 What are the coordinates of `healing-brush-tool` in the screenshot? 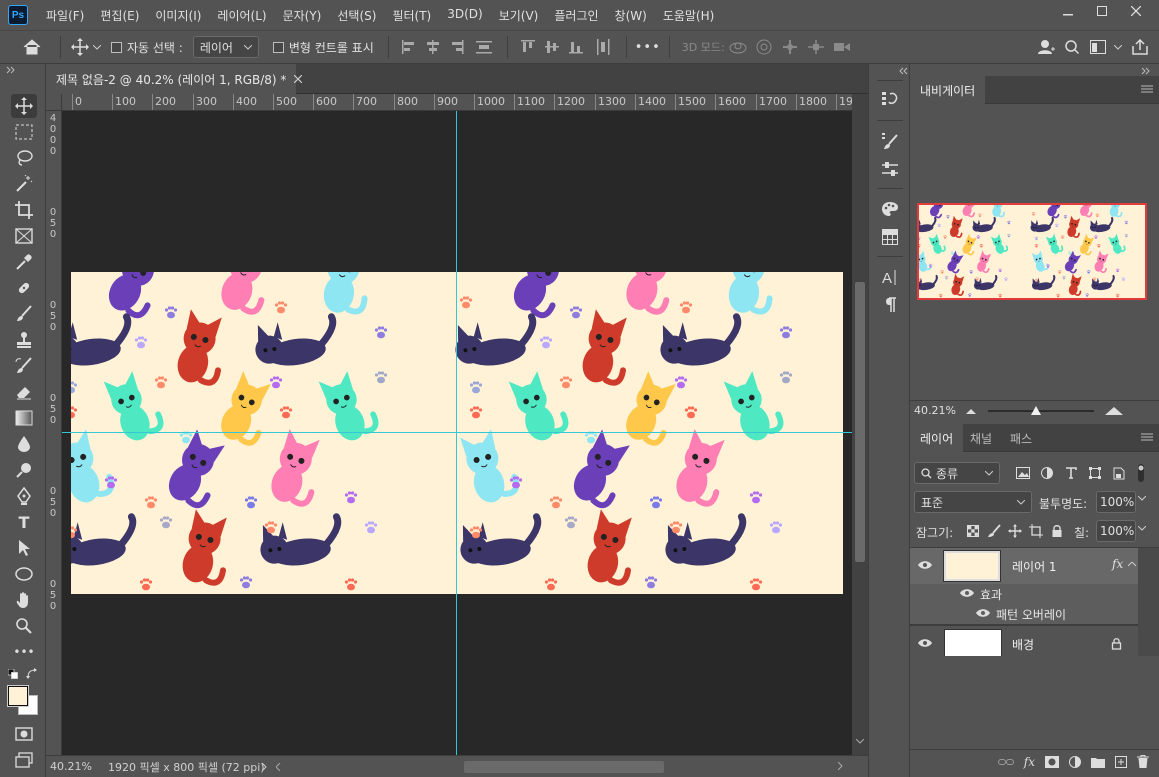 It's located at (24, 288).